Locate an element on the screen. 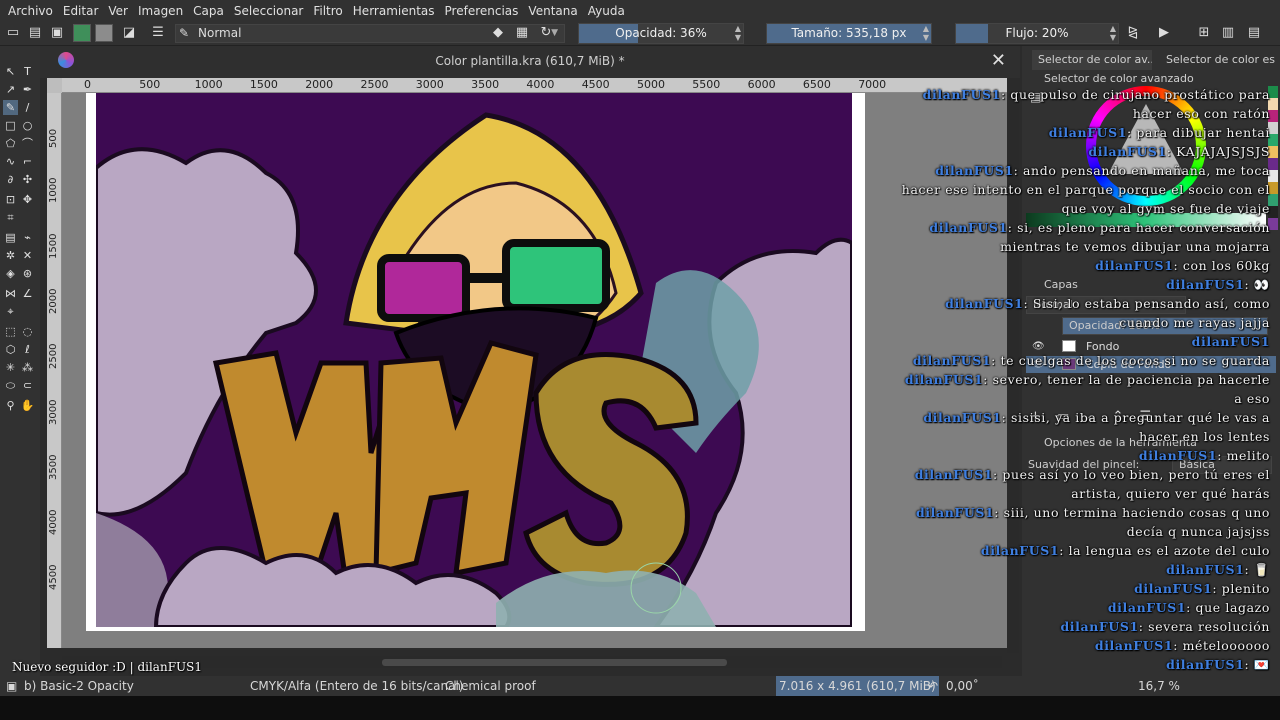  status-rotation: 0,00˚ is located at coordinates (962, 686).